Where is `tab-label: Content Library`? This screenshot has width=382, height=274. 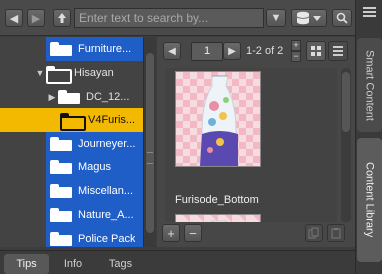
tab-label: Content Library is located at coordinates (369, 200).